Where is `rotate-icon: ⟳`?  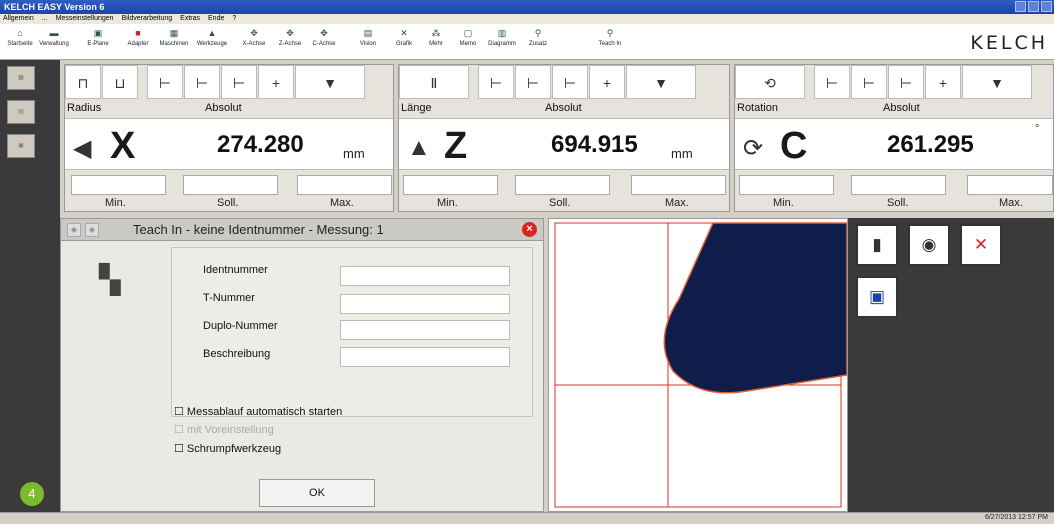
rotate-icon: ⟳ is located at coordinates (753, 148).